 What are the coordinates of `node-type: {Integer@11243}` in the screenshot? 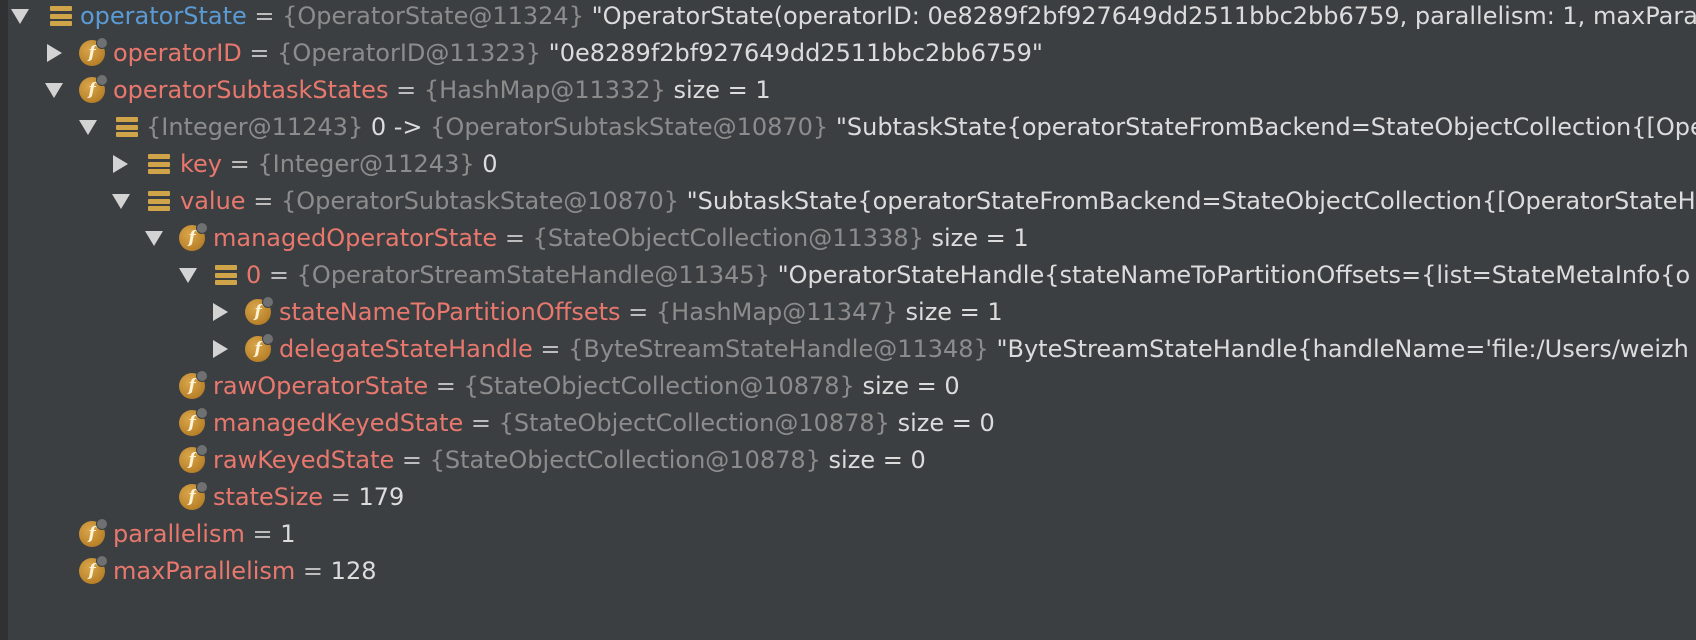 It's located at (366, 164).